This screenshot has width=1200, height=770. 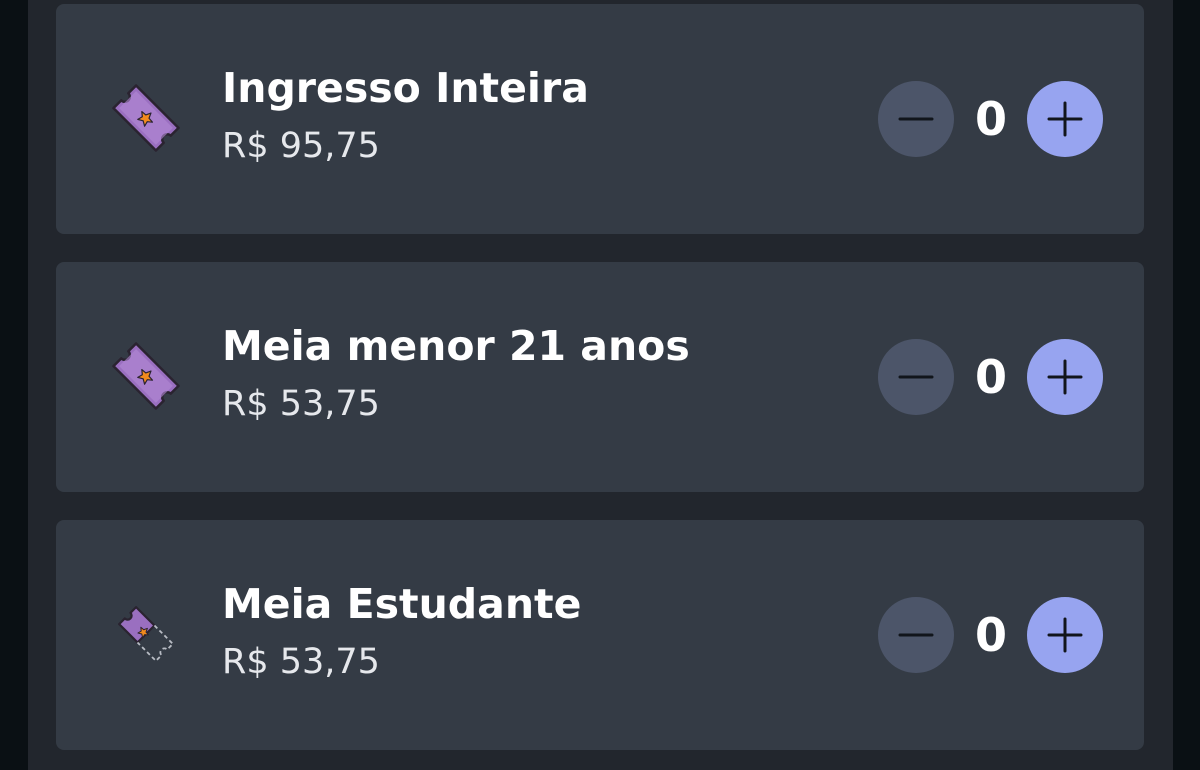 I want to click on ticket-name: Ingresso Inteira, so click(x=405, y=88).